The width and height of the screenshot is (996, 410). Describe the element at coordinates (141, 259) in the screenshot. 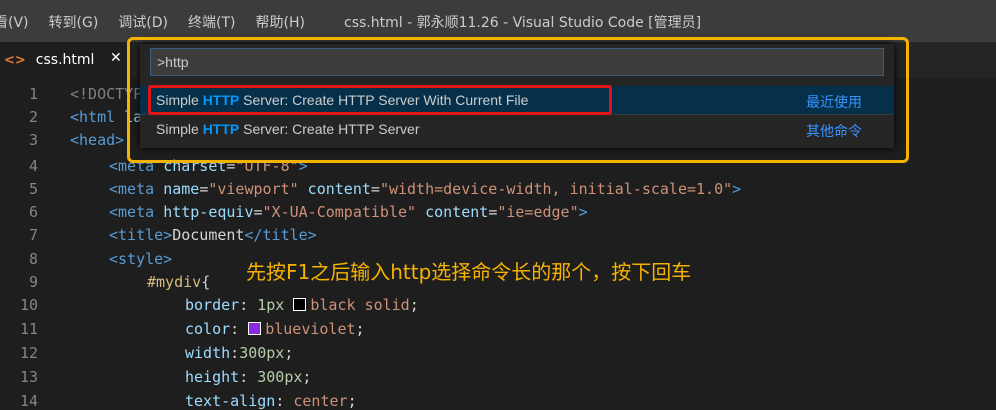

I see `code-line-8: <style>` at that location.